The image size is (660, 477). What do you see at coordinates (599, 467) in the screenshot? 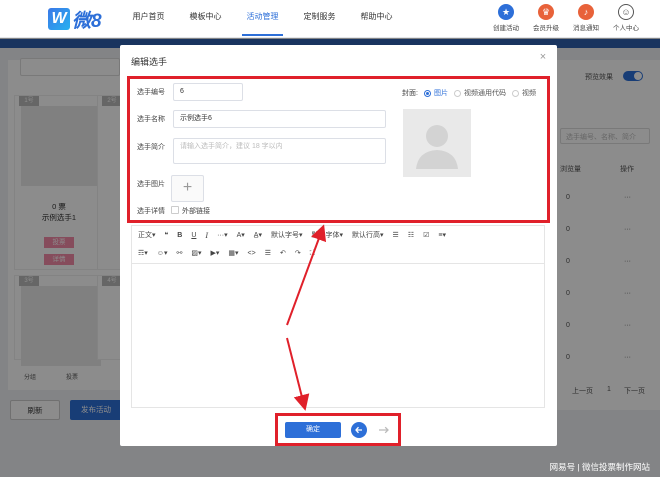
I see `watermark-text: 网易号 | 微信投票制作网站` at bounding box center [599, 467].